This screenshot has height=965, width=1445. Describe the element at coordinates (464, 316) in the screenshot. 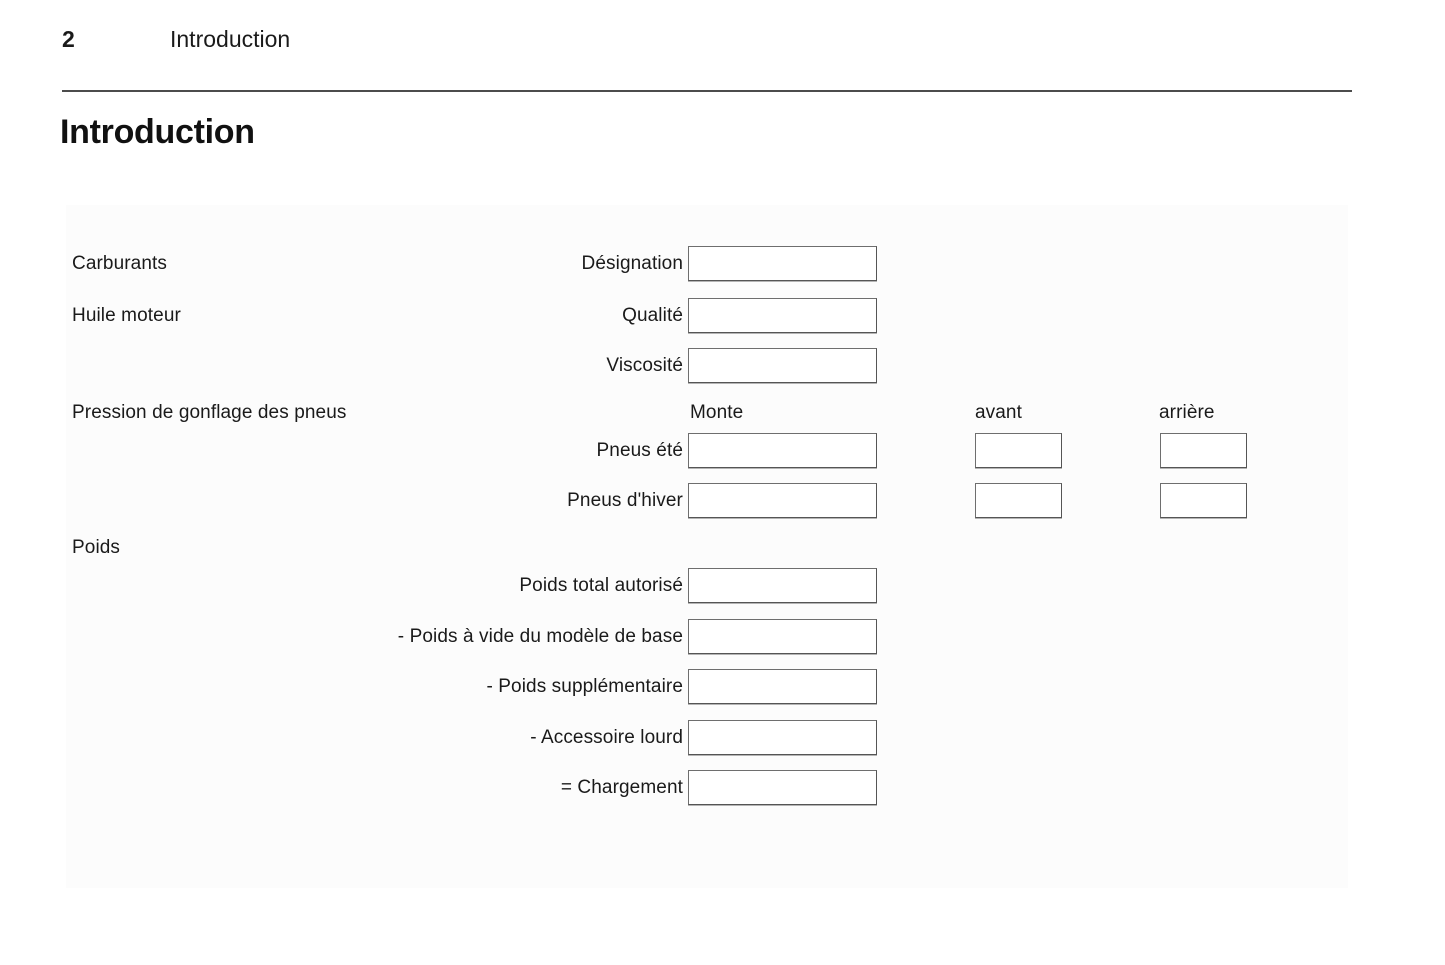

I see `field-label-wrap: Qualité` at that location.